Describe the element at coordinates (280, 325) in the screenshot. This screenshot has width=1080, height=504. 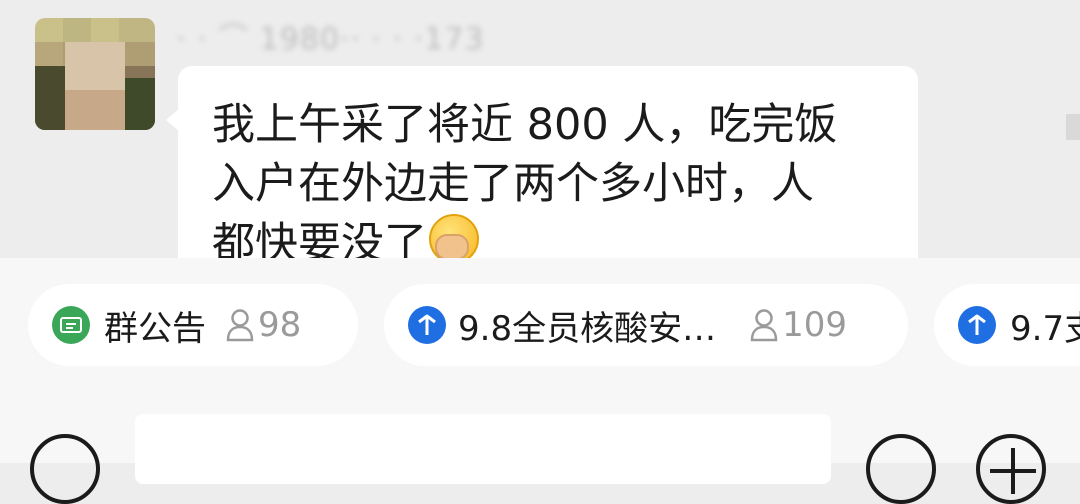
I see `viewer-count-value: 98` at that location.